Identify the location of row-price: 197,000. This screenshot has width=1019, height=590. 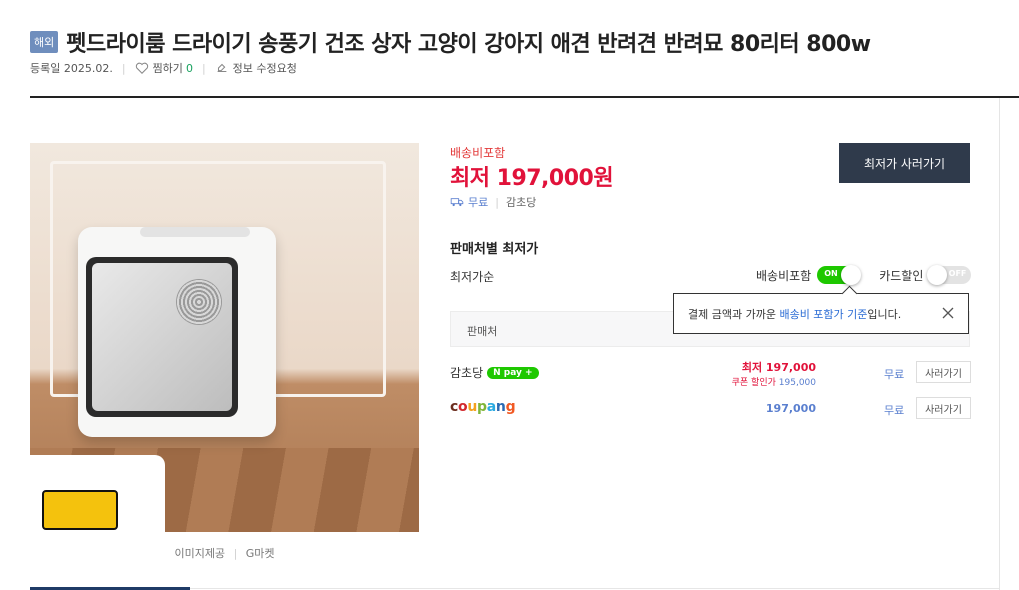
(790, 408).